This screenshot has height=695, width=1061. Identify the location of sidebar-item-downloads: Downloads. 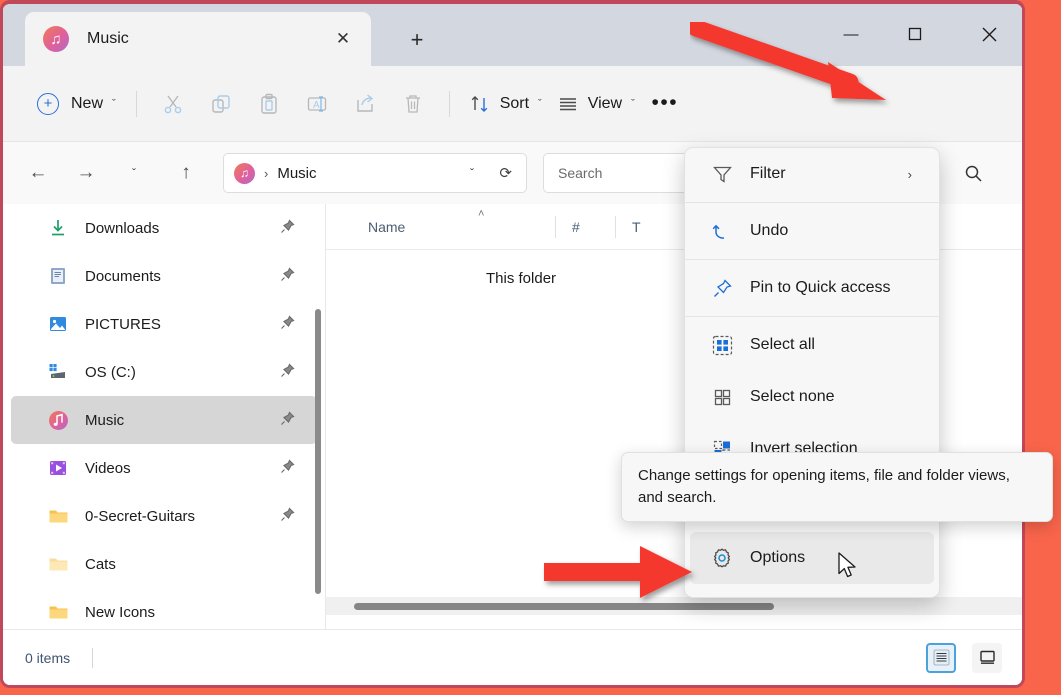
(164, 228).